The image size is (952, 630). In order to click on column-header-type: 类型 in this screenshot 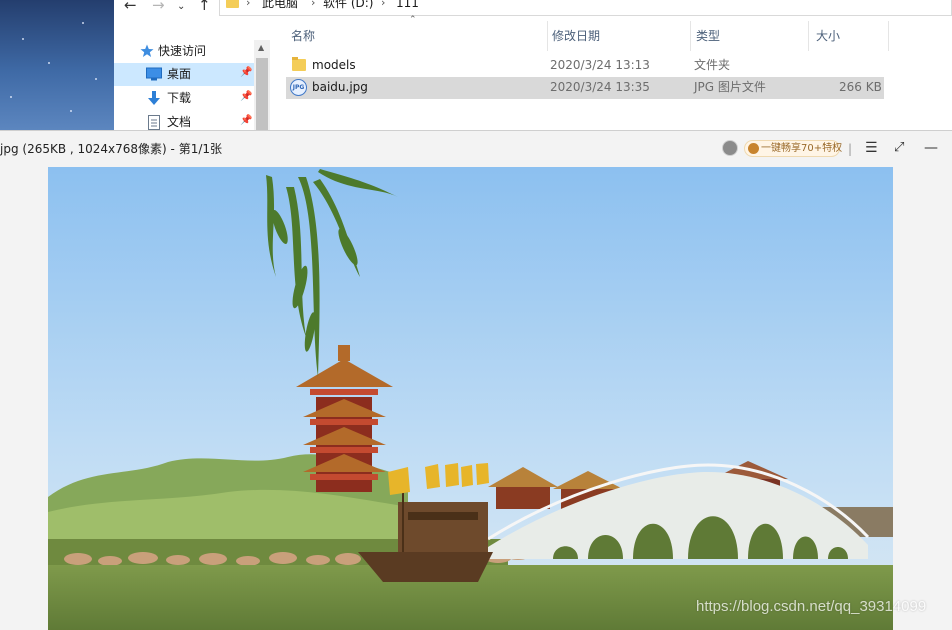, I will do `click(708, 38)`.